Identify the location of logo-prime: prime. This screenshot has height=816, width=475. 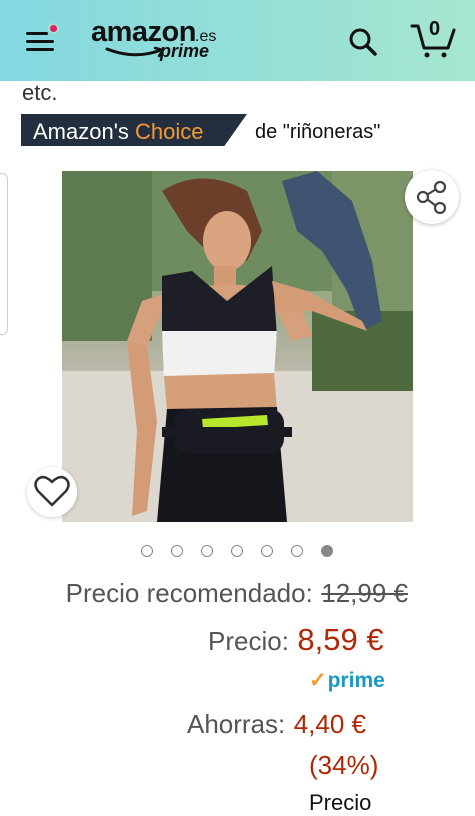
(185, 51).